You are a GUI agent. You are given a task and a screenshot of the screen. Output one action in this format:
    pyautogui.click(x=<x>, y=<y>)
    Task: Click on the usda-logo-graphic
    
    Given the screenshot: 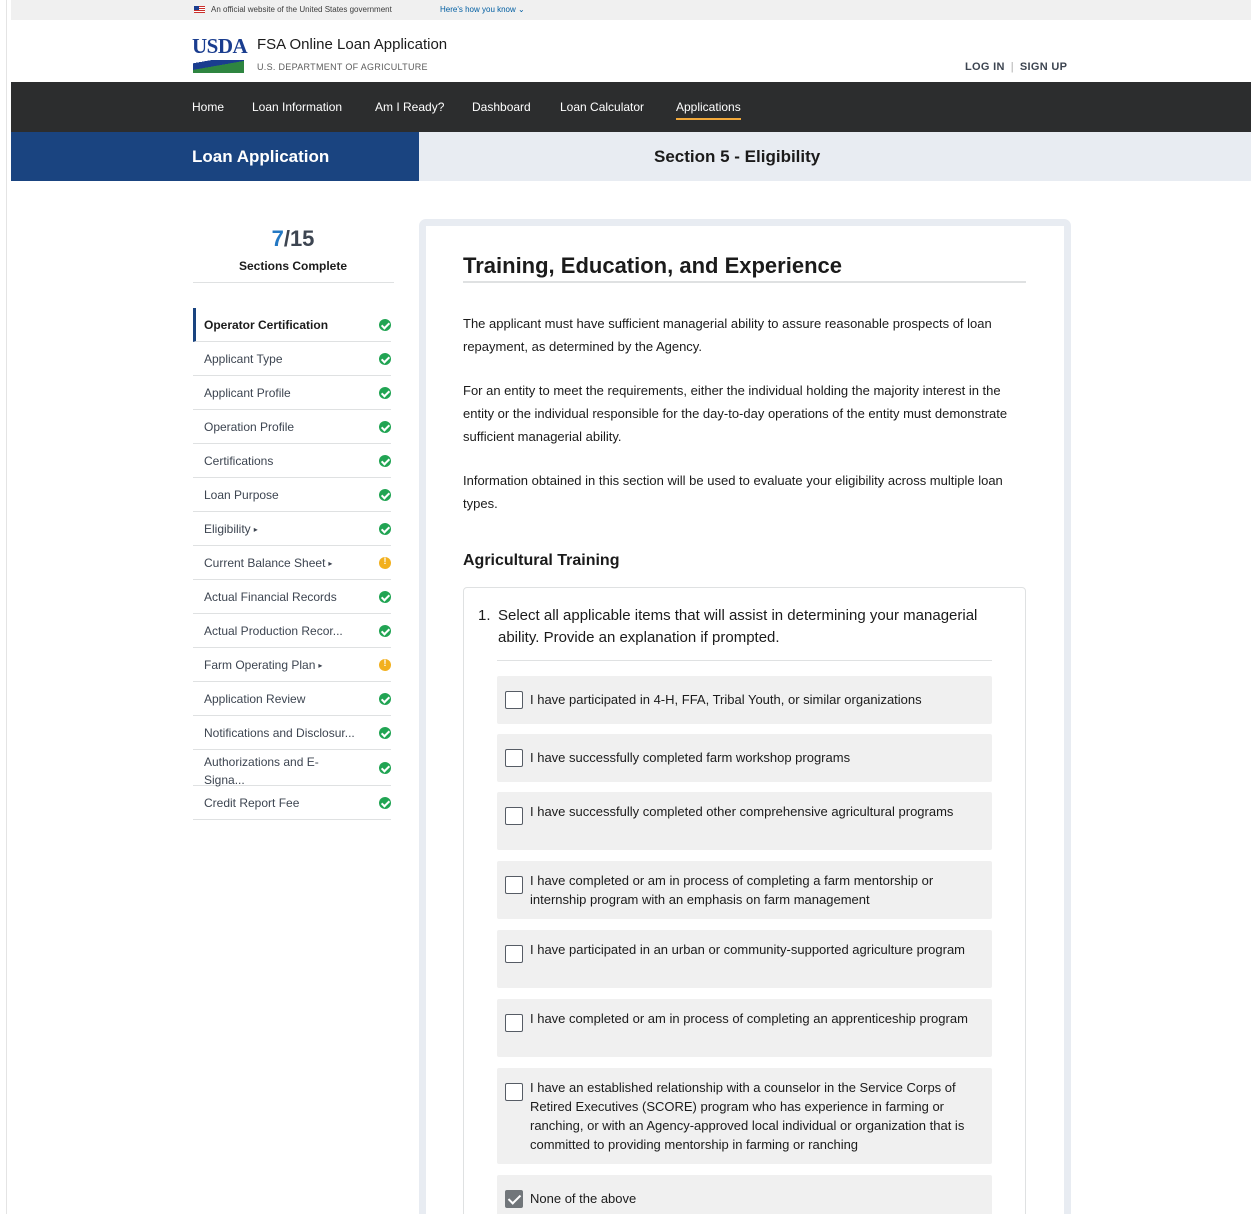 What is the action you would take?
    pyautogui.click(x=218, y=66)
    